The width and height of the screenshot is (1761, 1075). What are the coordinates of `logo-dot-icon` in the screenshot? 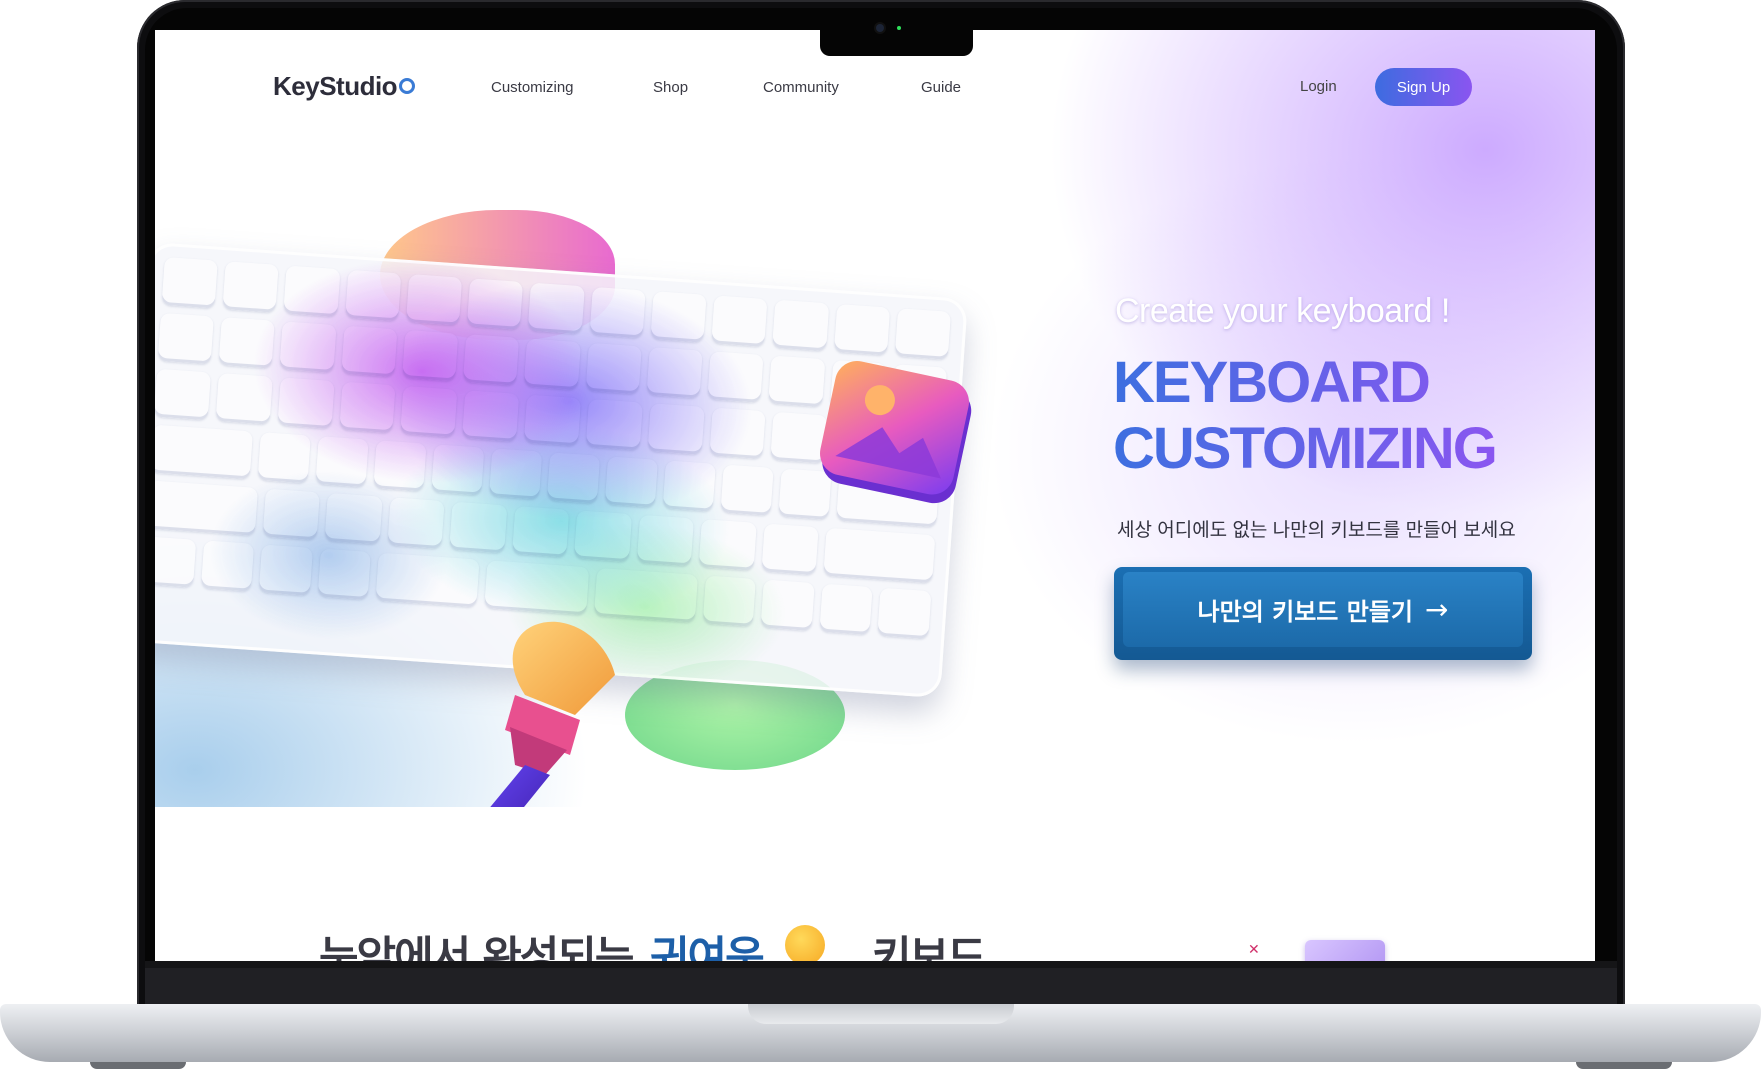 It's located at (407, 86).